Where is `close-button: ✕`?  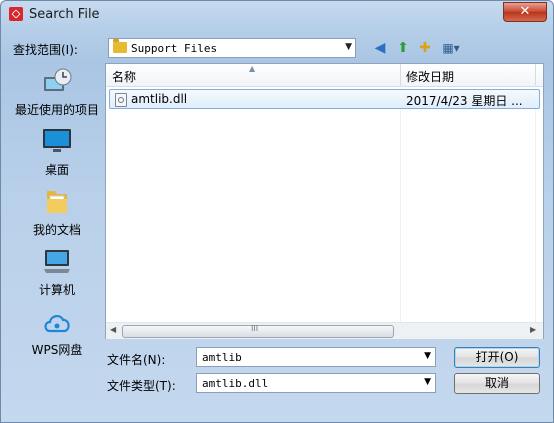 close-button: ✕ is located at coordinates (525, 12).